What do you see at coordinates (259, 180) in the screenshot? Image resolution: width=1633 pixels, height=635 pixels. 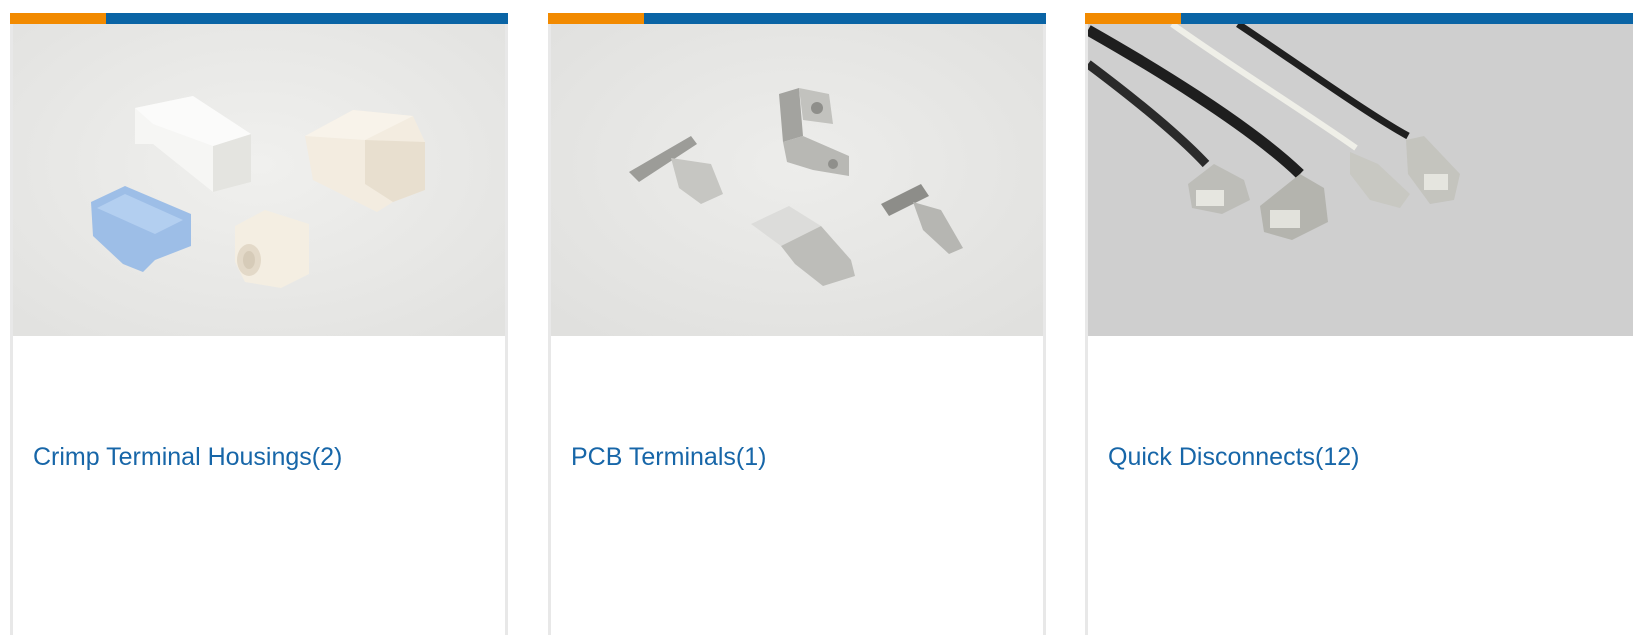 I see `crimp-terminal-housings-image` at bounding box center [259, 180].